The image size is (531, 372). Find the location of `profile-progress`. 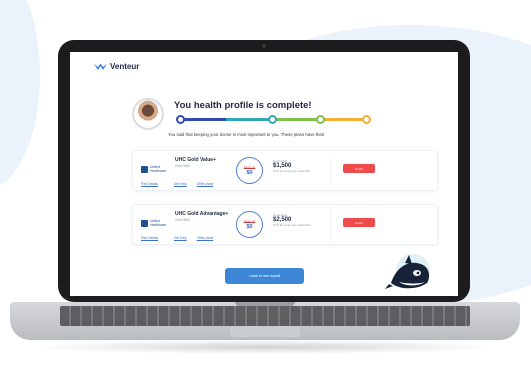

profile-progress is located at coordinates (274, 120).